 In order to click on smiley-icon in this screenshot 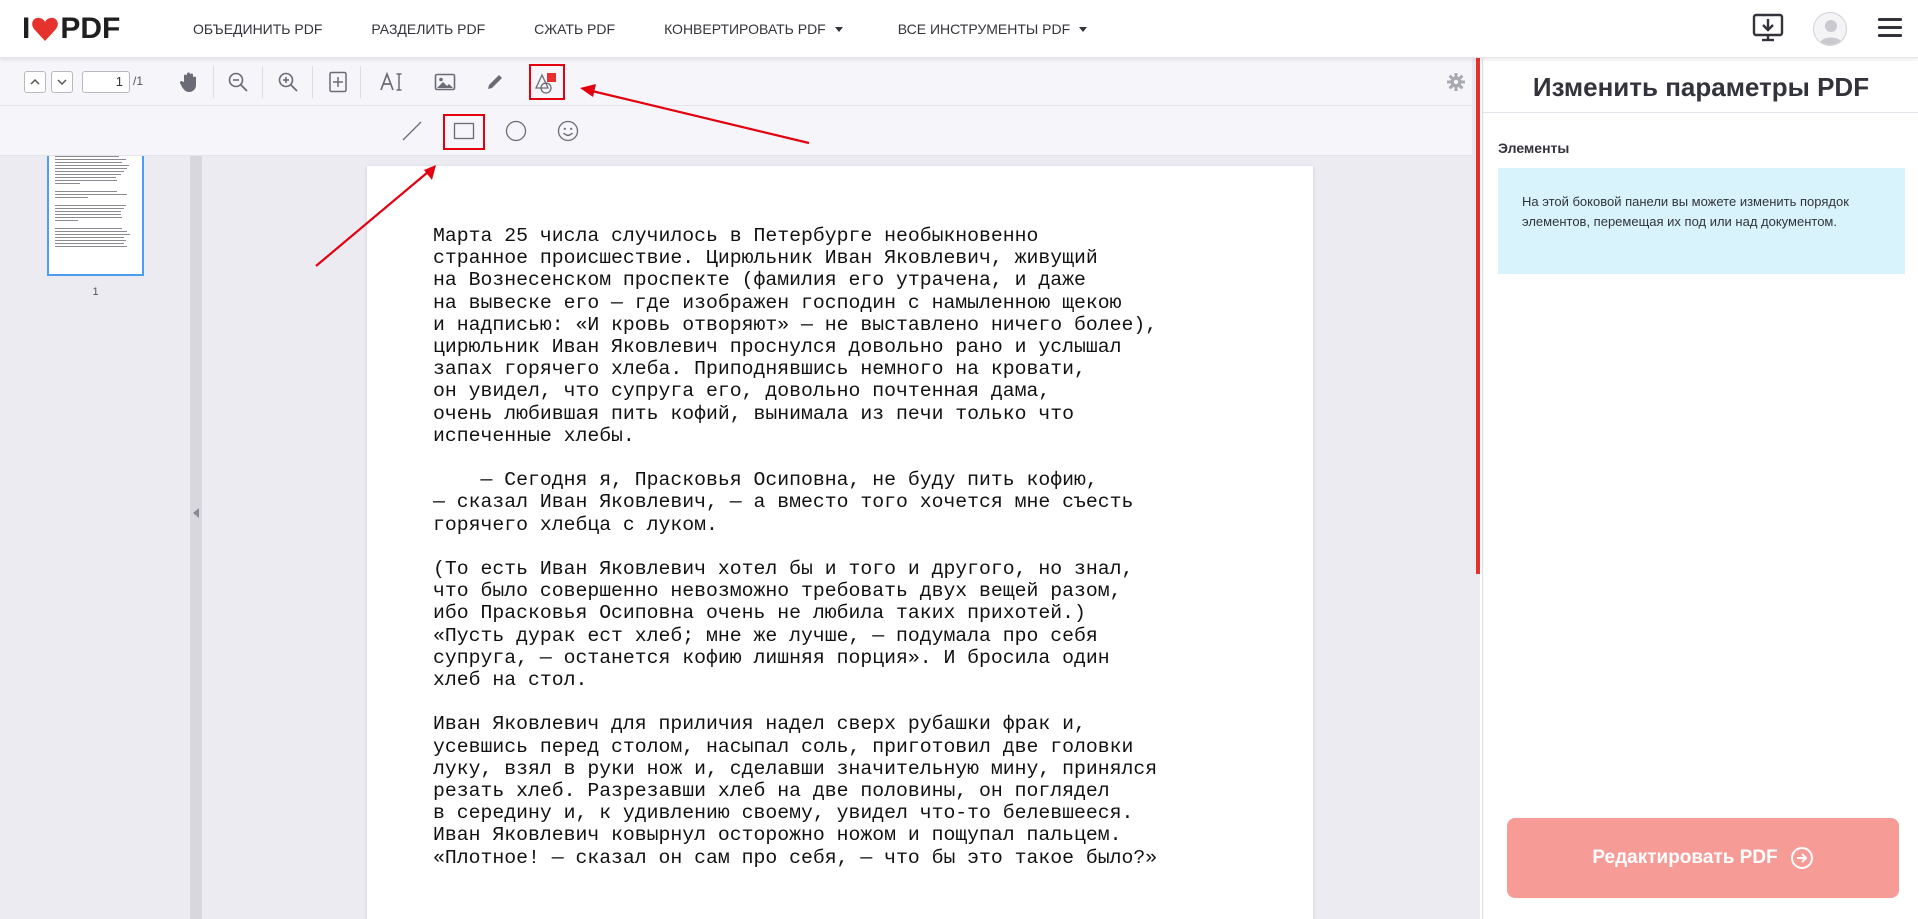, I will do `click(568, 131)`.